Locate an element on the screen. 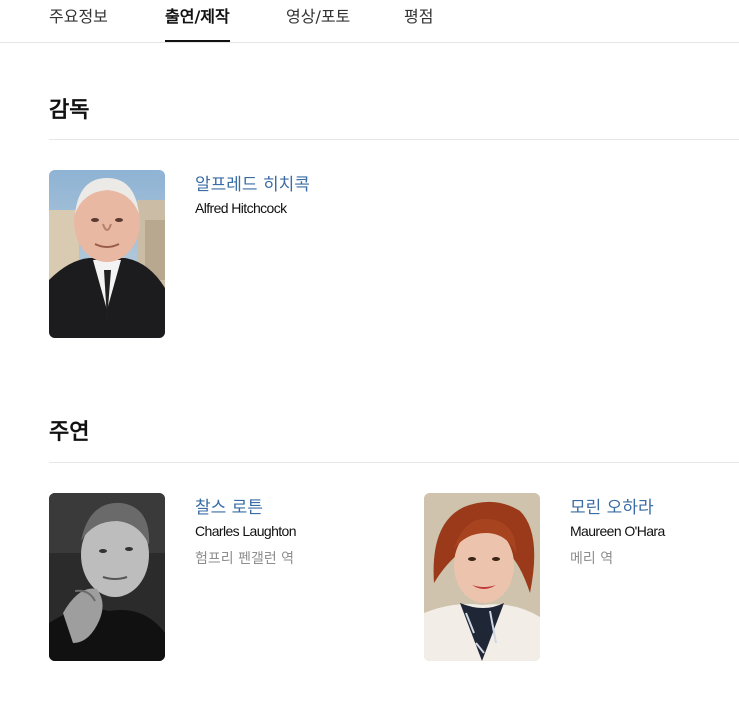 The image size is (739, 701). person-card-director: 알프레드 히치콕 Alfred Hitchcock is located at coordinates (214, 254).